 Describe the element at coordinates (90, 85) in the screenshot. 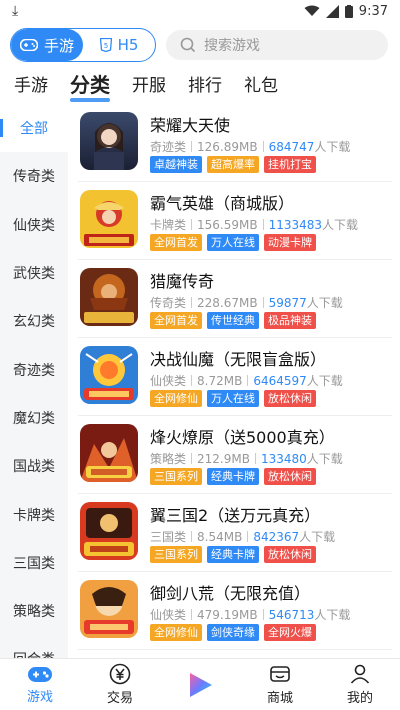

I see `tab-categories: 分类` at that location.